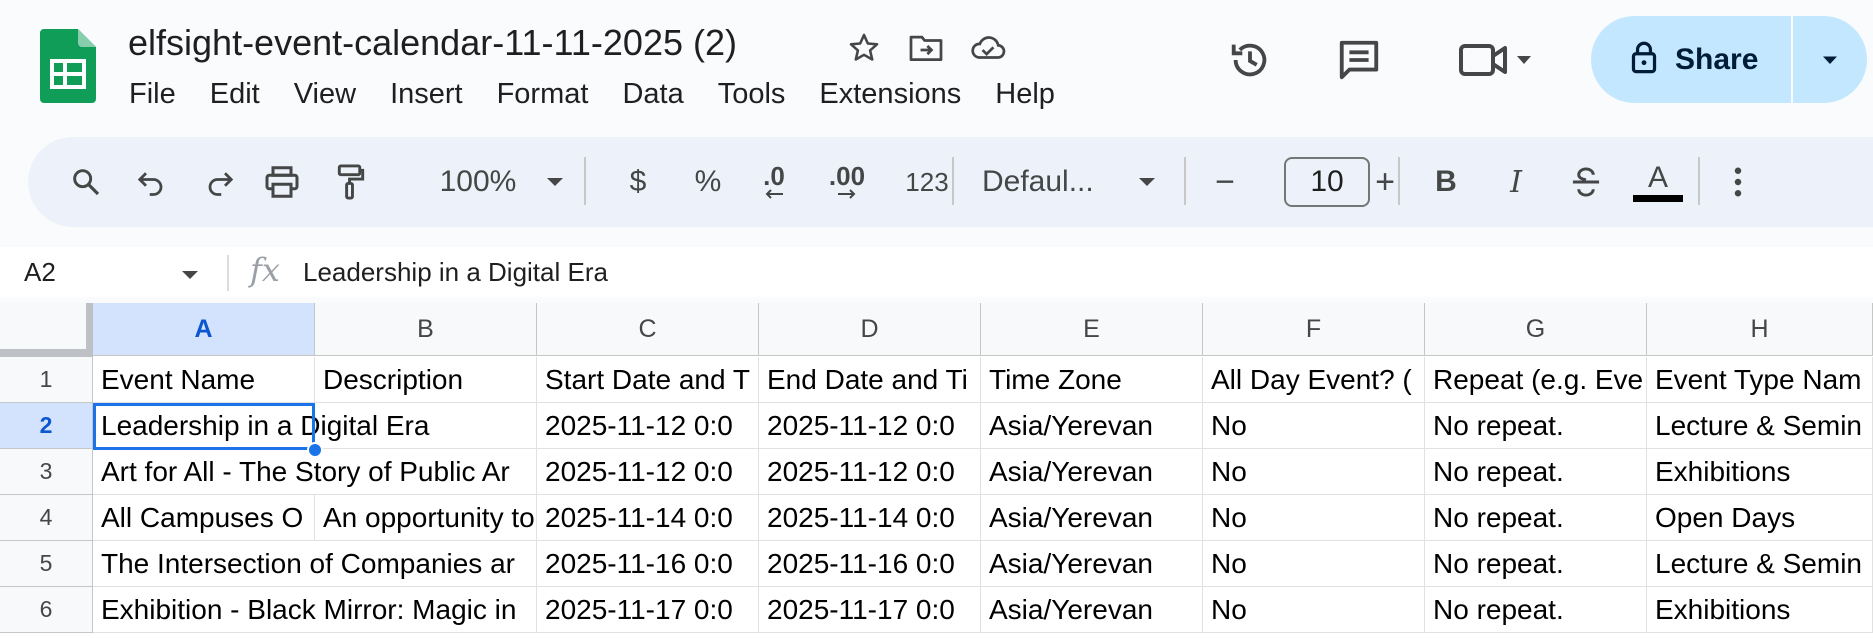 The width and height of the screenshot is (1873, 638). Describe the element at coordinates (1536, 564) in the screenshot. I see `cell-g5: No repeat.` at that location.